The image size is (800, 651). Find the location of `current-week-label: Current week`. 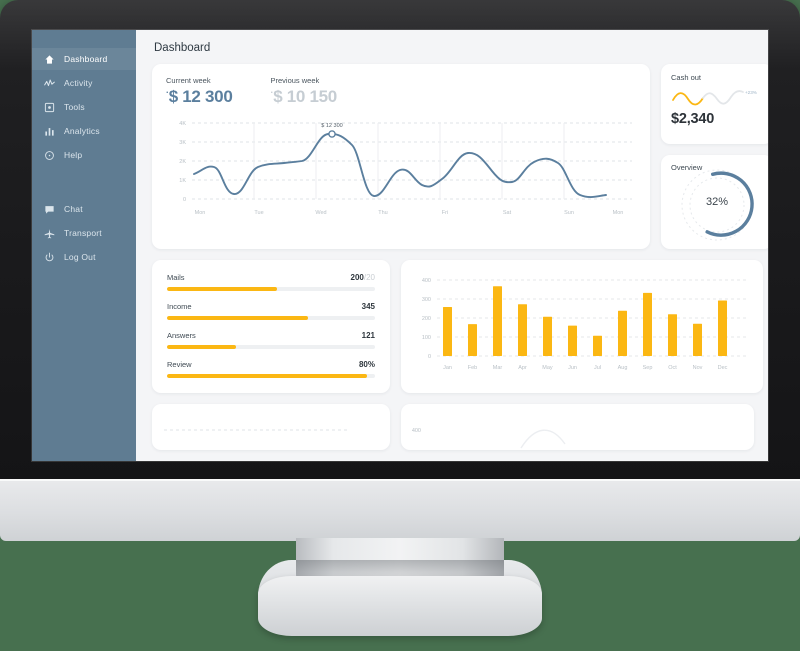

current-week-label: Current week is located at coordinates (188, 80).